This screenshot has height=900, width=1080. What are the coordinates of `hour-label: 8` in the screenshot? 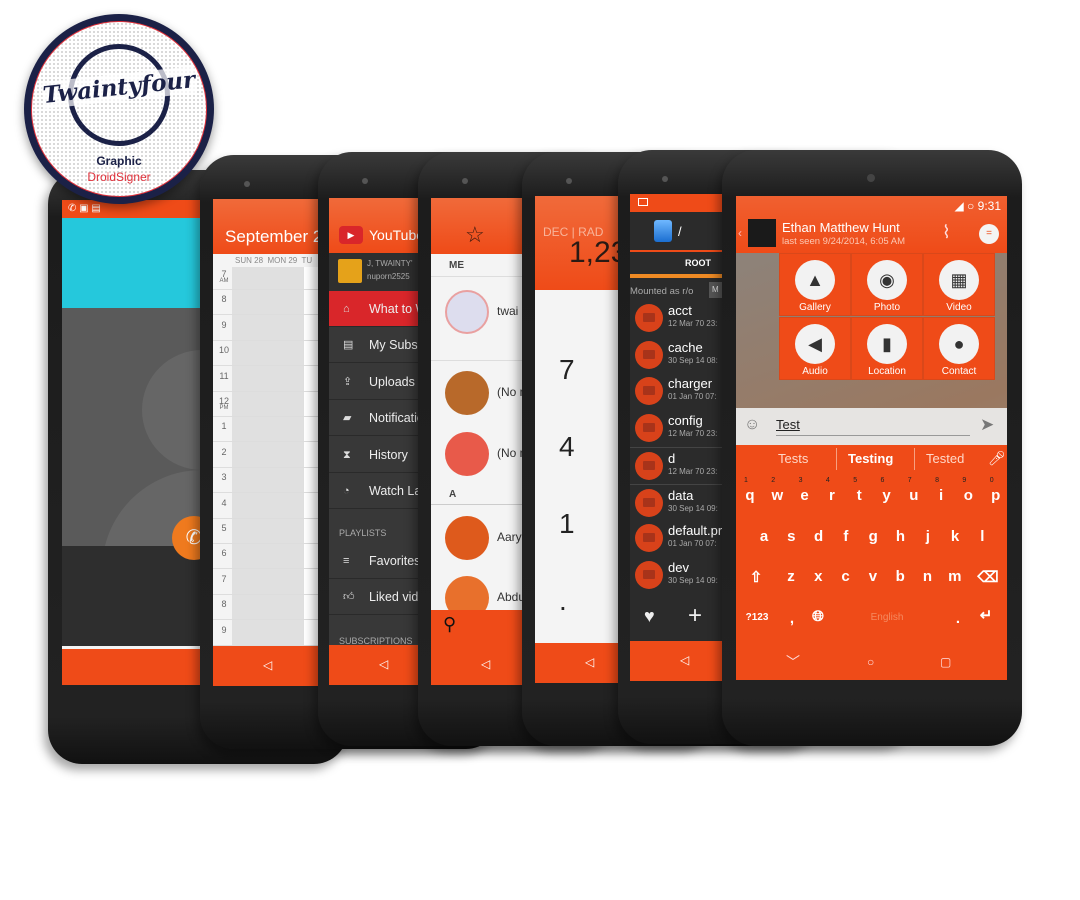 It's located at (224, 299).